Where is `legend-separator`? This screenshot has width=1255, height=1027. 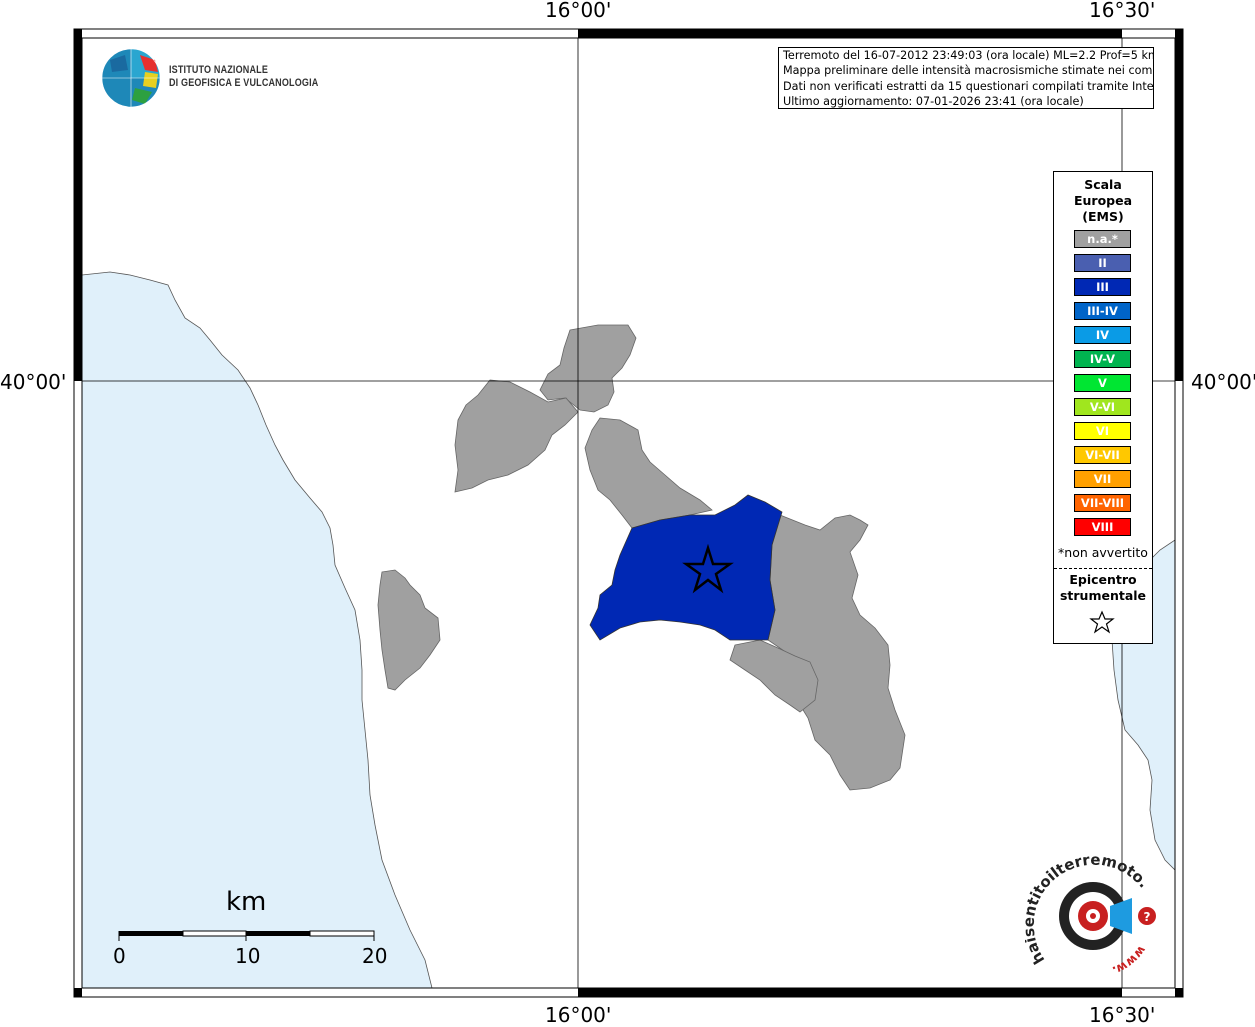
legend-separator is located at coordinates (1103, 568).